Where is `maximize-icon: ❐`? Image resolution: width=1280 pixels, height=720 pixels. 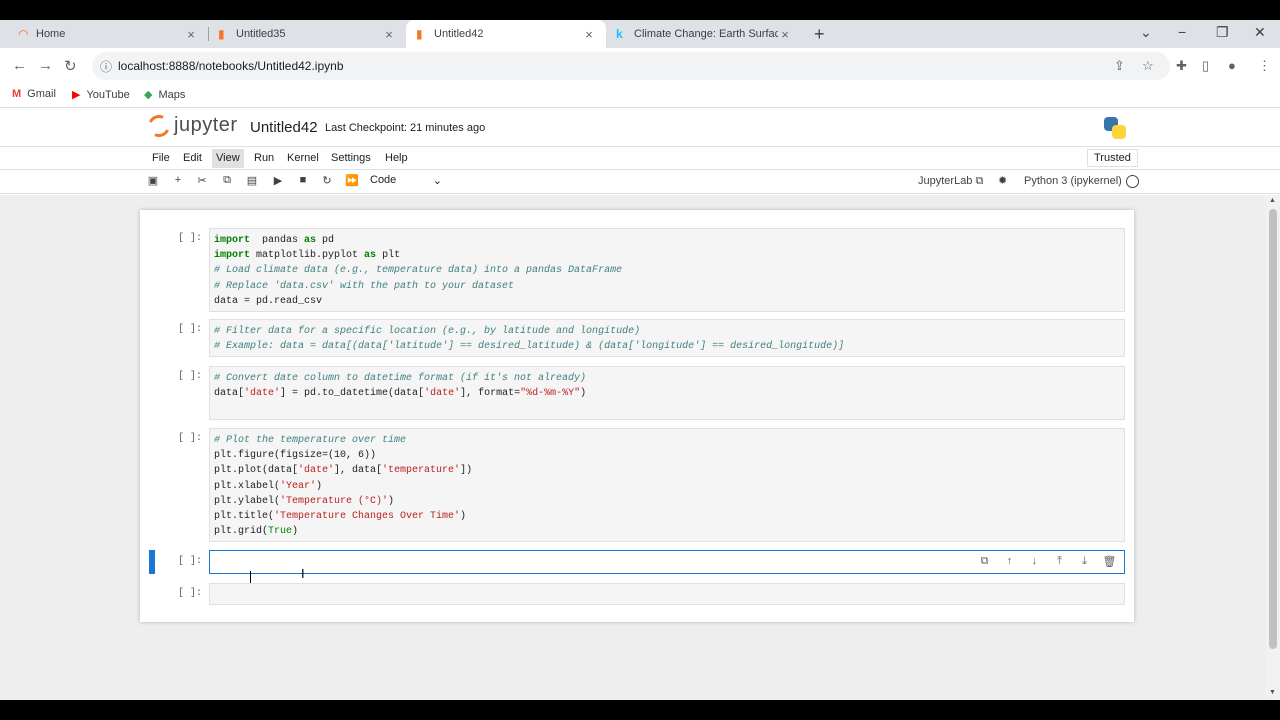
maximize-icon: ❐ is located at coordinates (1222, 32).